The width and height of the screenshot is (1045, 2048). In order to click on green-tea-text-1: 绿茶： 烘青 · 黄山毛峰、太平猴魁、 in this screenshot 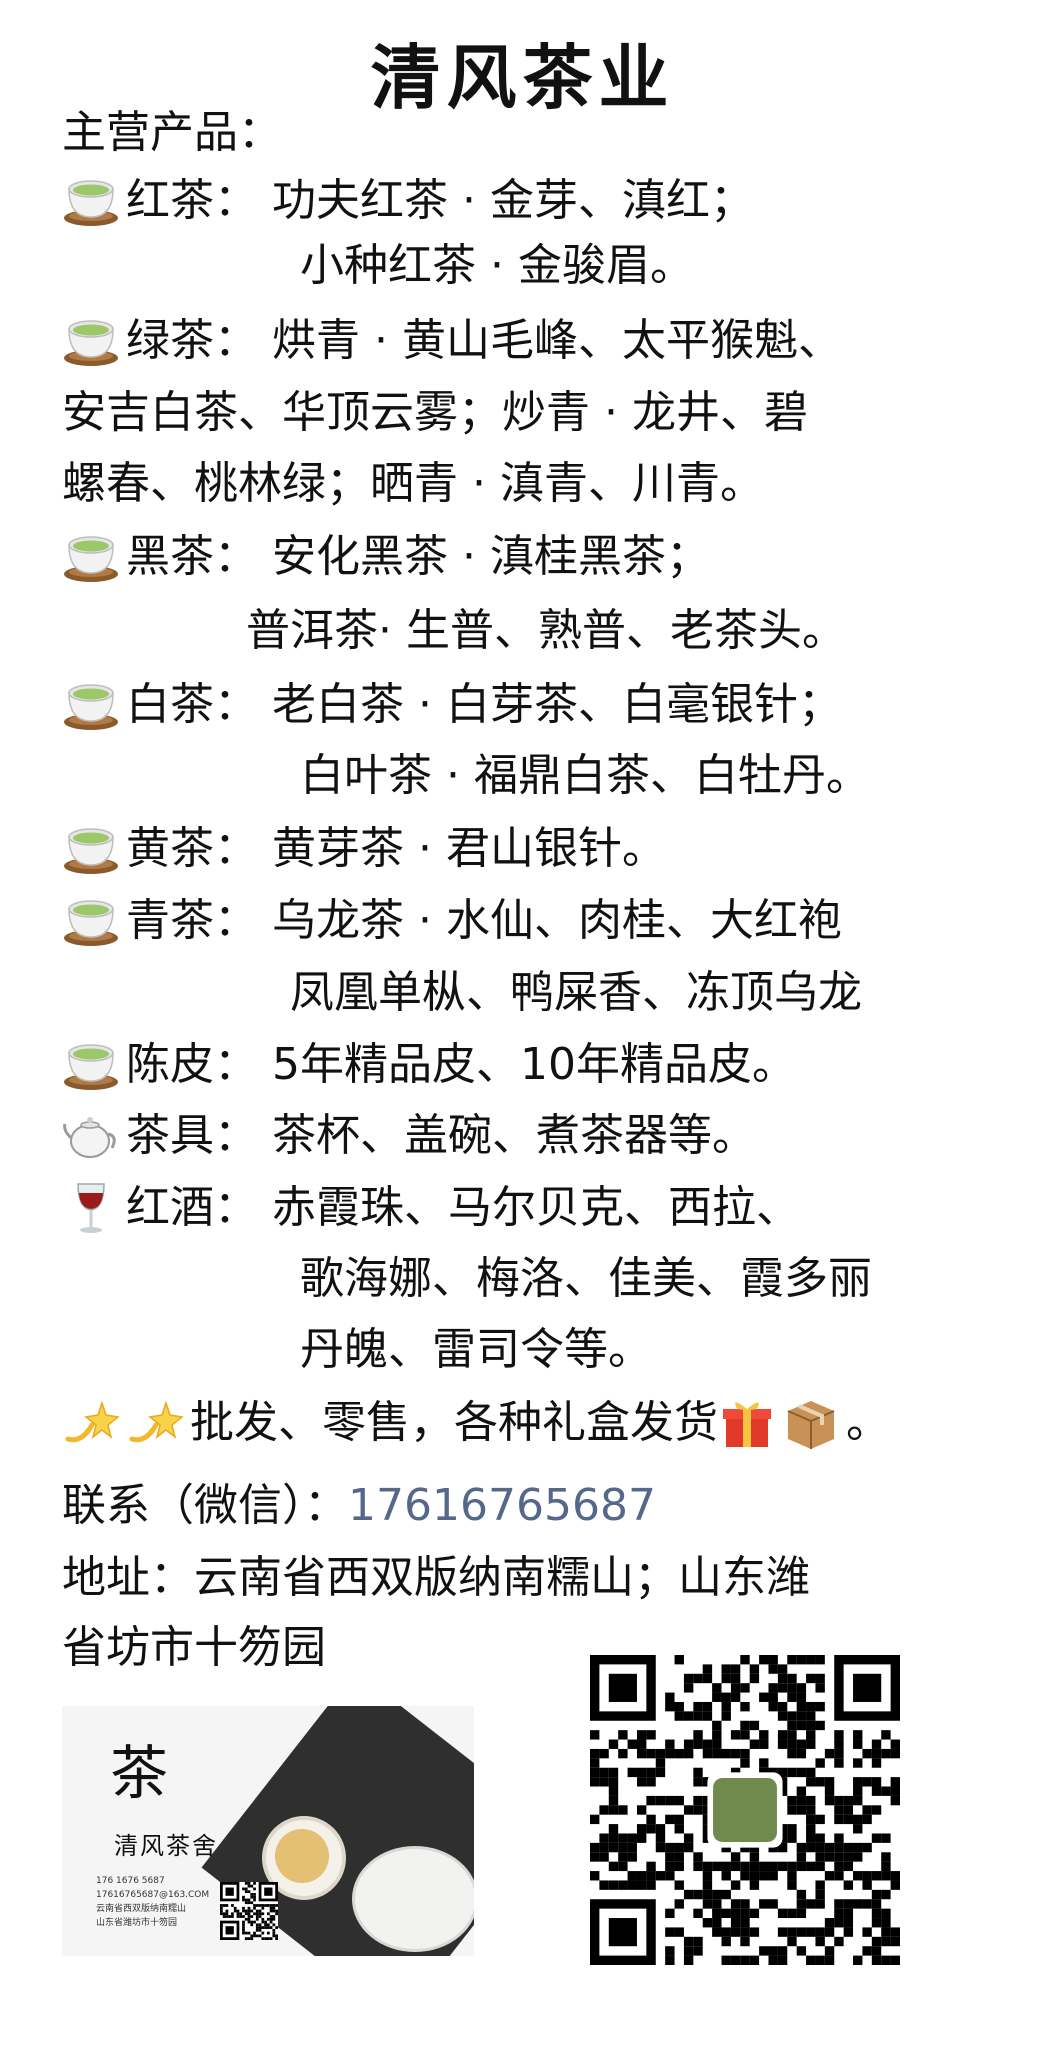, I will do `click(484, 340)`.